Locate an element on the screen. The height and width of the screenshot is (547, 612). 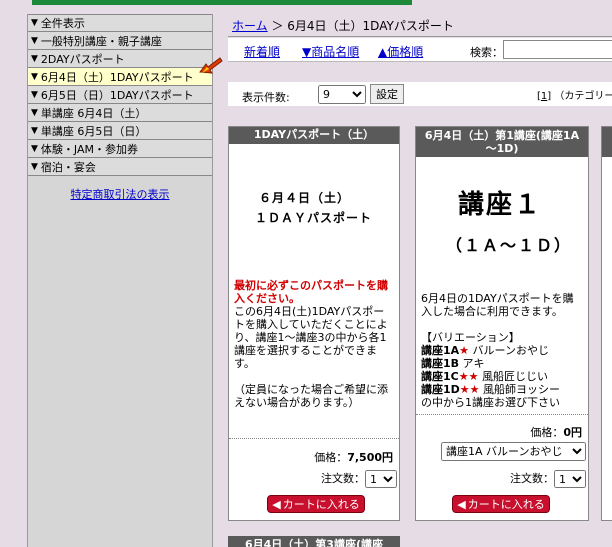
product-image: ６月４日（土） １ＤＡＹパスポート is located at coordinates (314, 217).